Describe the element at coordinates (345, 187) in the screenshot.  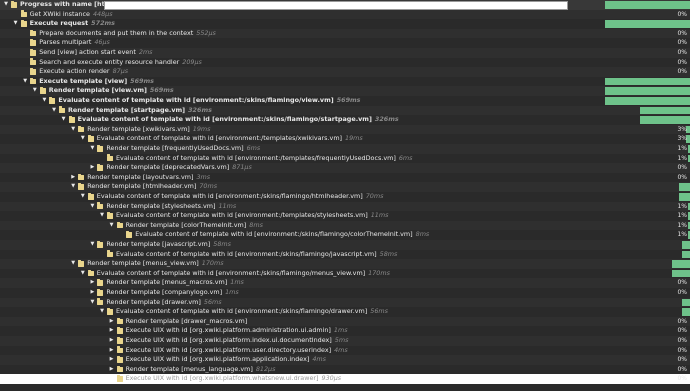
I see `tree-row: ▼ Render template [htmlheader.vm] 70ms` at that location.